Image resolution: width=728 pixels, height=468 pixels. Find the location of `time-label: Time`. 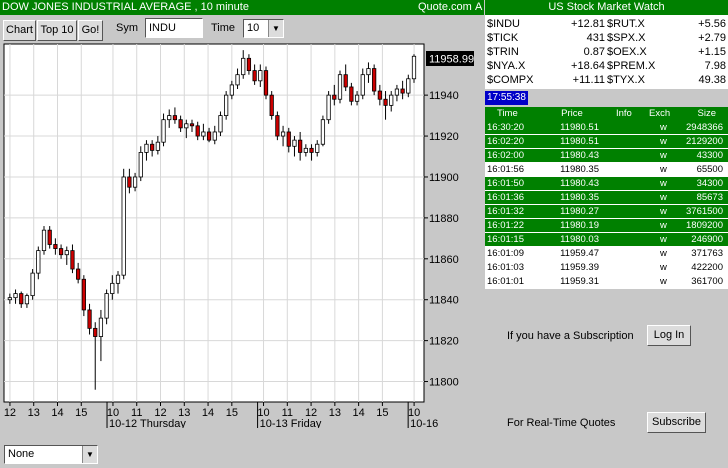

time-label: Time is located at coordinates (223, 28).